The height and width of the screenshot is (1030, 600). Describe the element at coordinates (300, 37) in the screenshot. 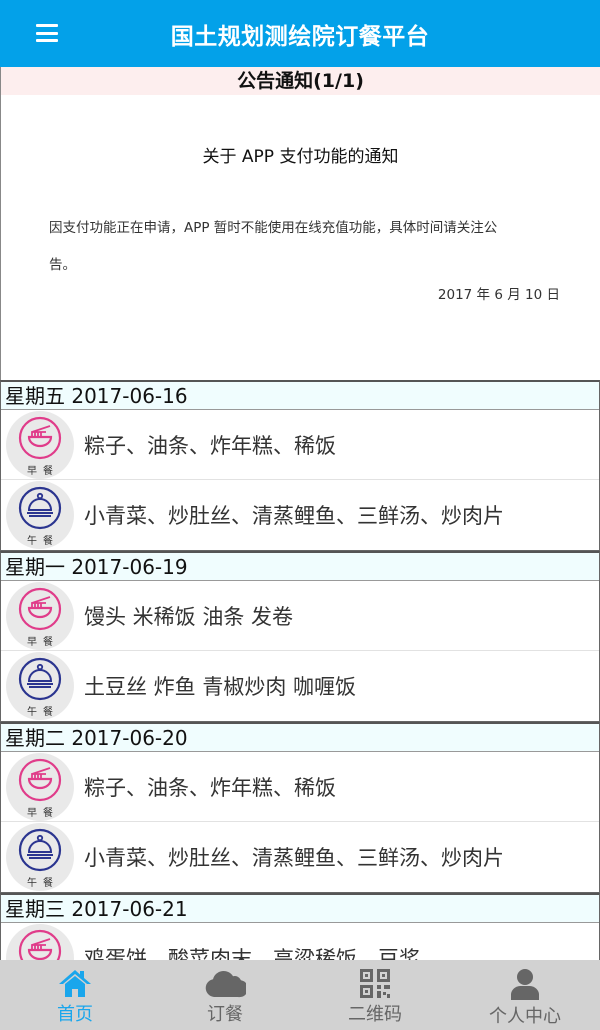

I see `app-title: 国土规划测绘院订餐平台` at that location.